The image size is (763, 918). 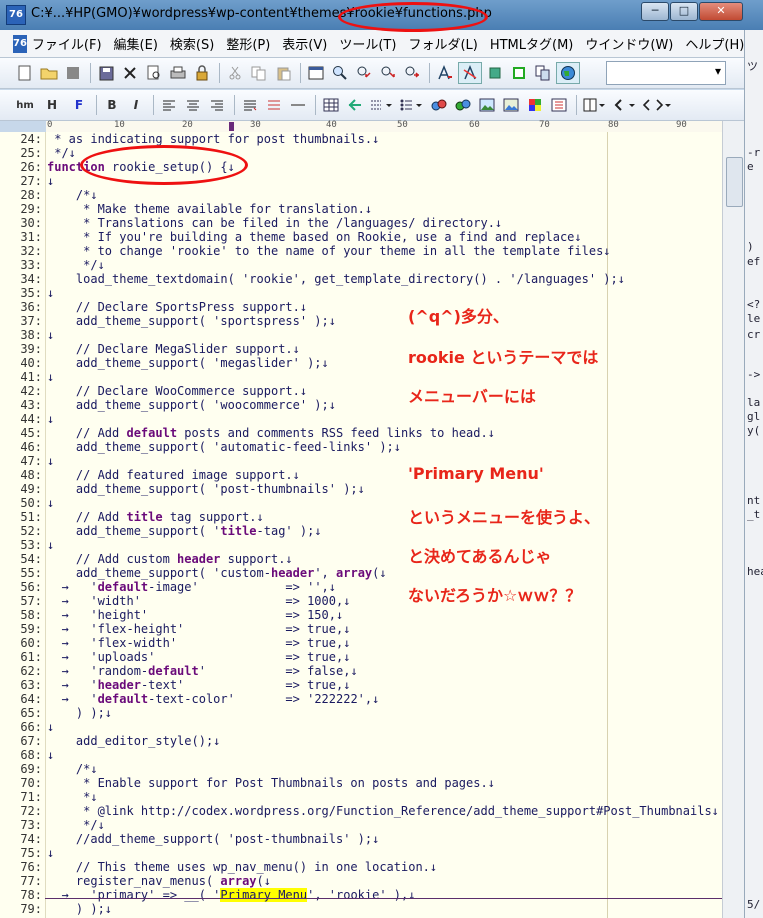 I want to click on code-line: 57: → 'width' => 1000,↓, so click(x=361, y=601).